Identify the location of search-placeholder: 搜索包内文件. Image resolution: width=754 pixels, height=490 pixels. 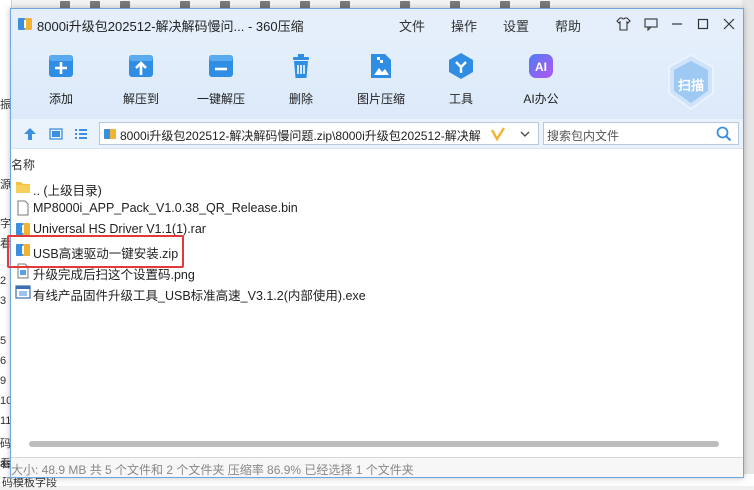
(583, 136).